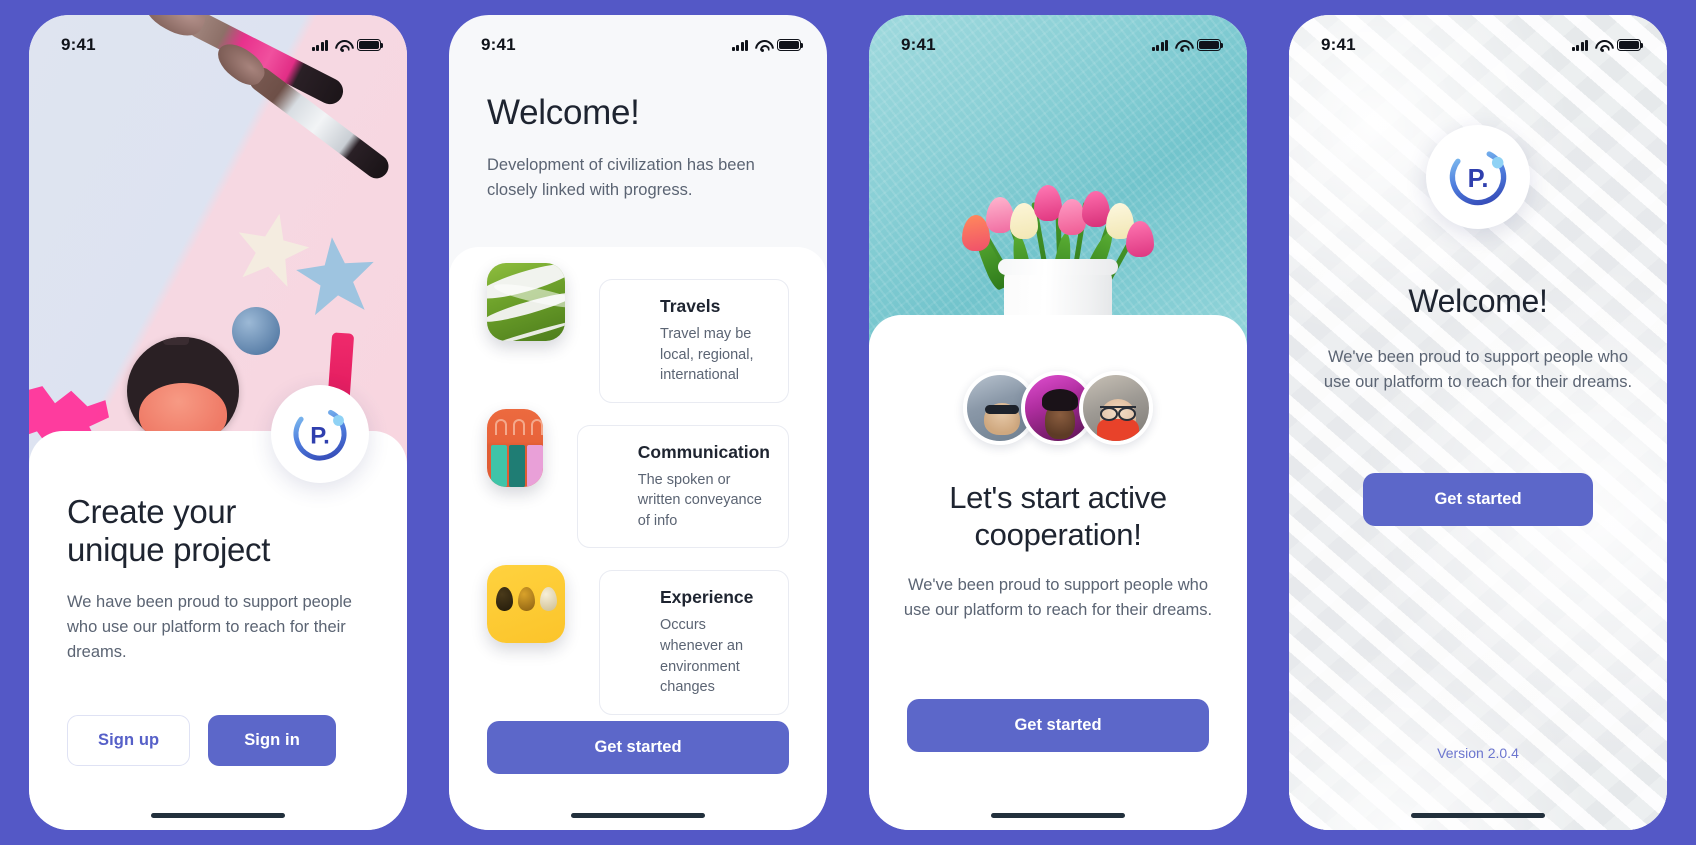 The image size is (1696, 845). I want to click on travels-thumbnail-icon, so click(526, 301).